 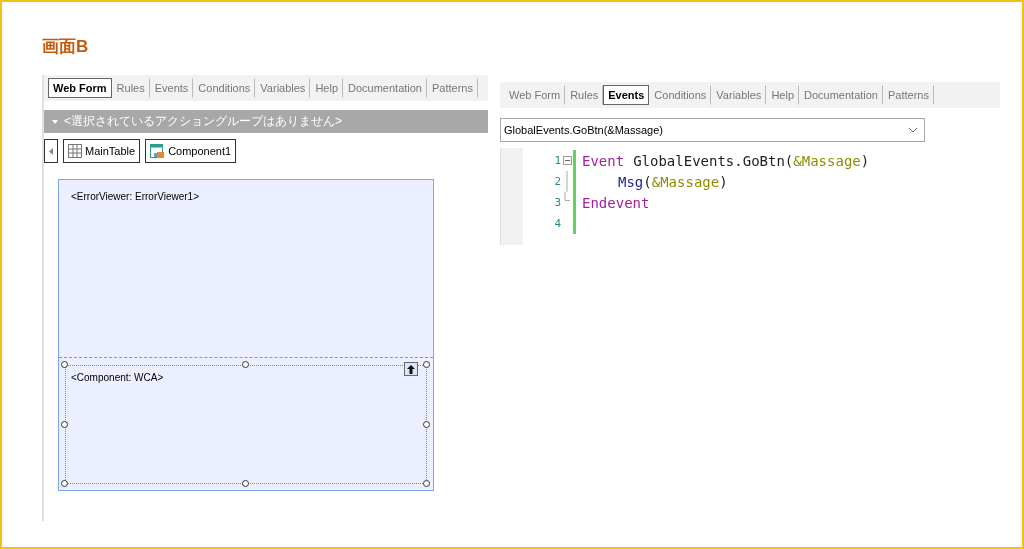 I want to click on up-arrow-icon, so click(x=411, y=369).